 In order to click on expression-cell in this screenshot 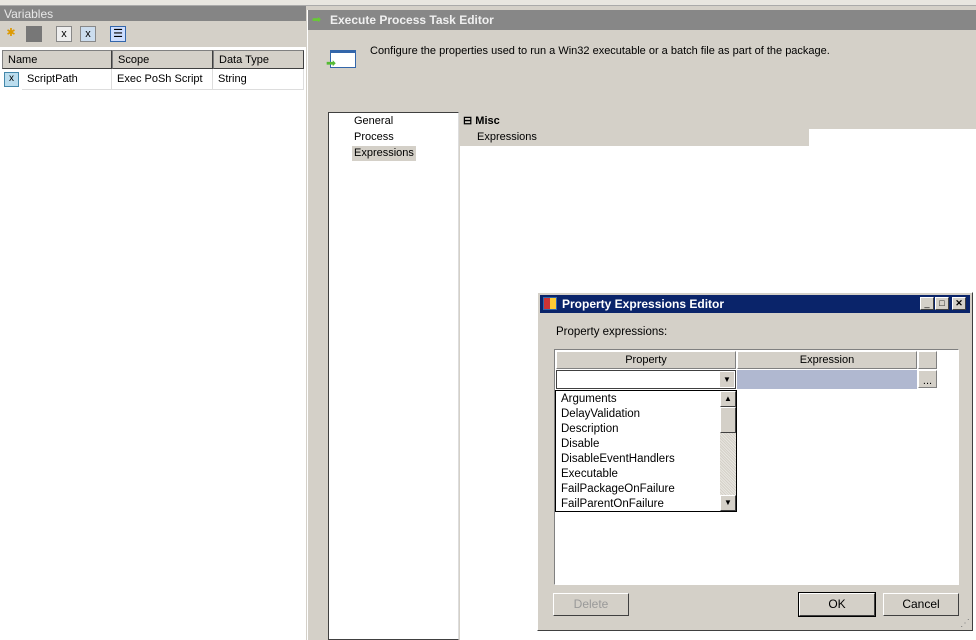, I will do `click(827, 379)`.